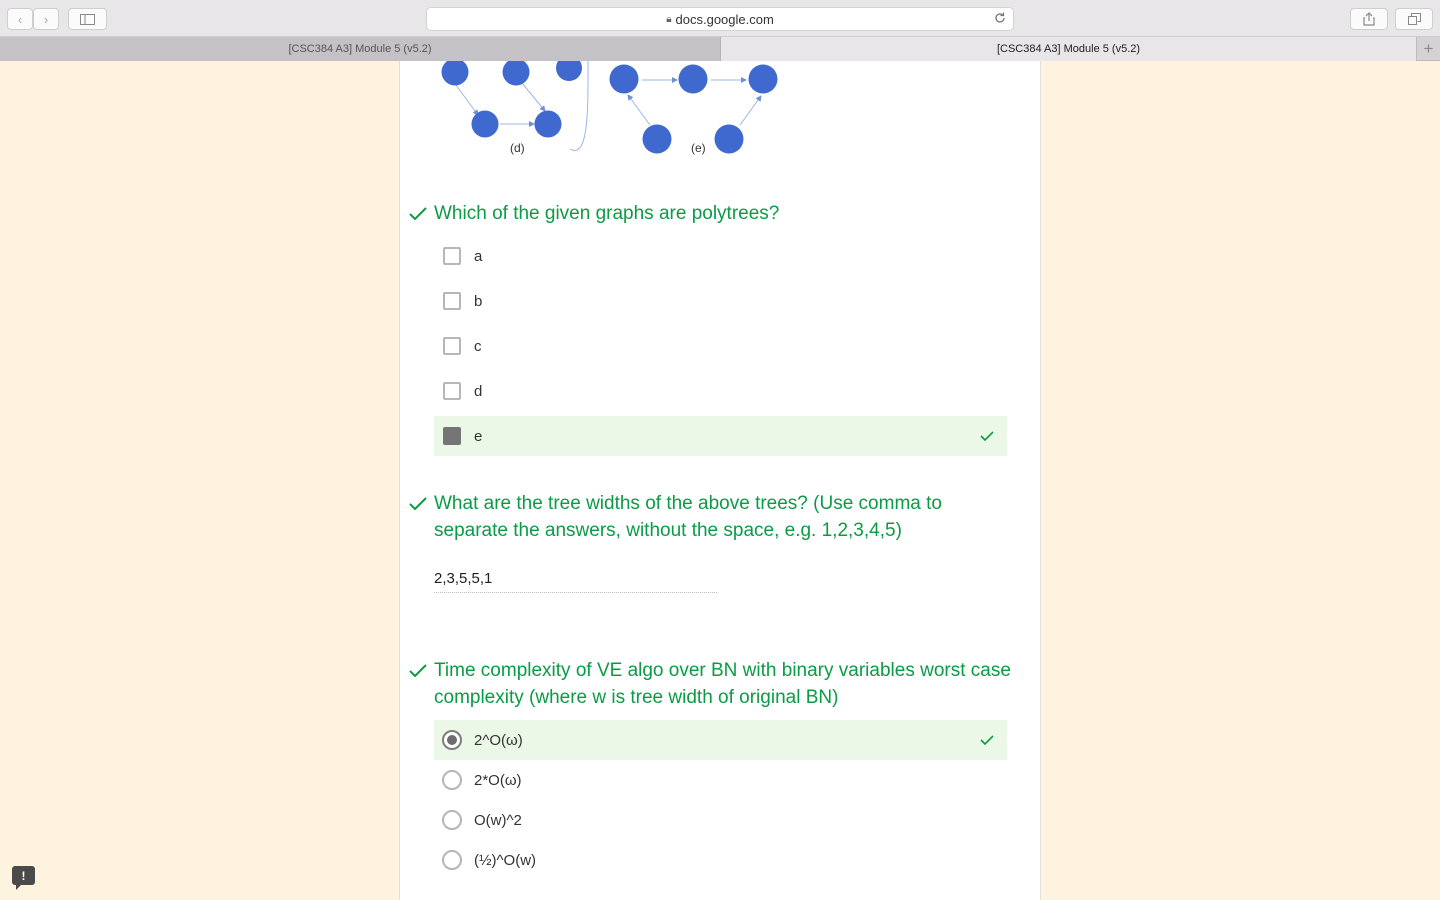  I want to click on chevron-left-icon: ‹, so click(20, 19).